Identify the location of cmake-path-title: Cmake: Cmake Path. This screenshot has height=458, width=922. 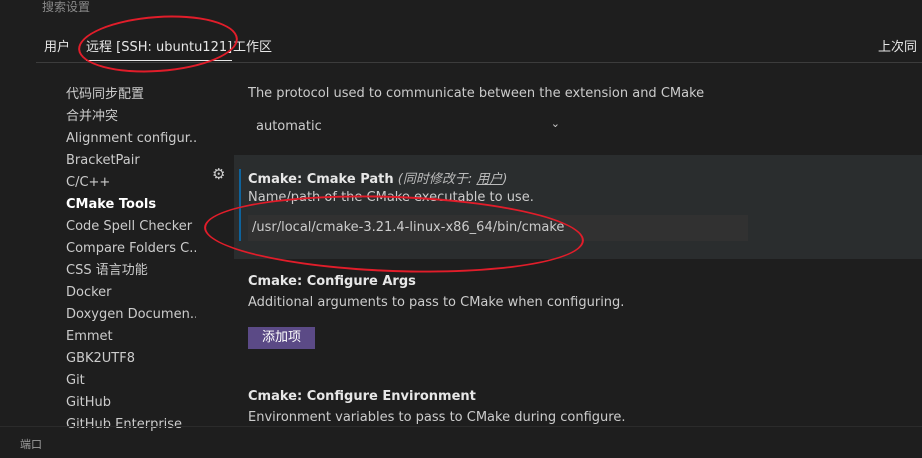
(321, 179).